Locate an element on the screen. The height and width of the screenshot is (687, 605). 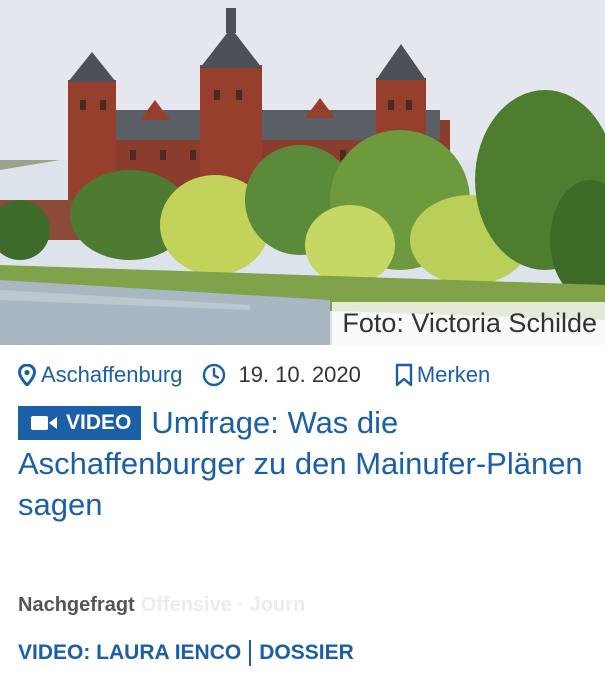
bookmark-button: Merken is located at coordinates (442, 375).